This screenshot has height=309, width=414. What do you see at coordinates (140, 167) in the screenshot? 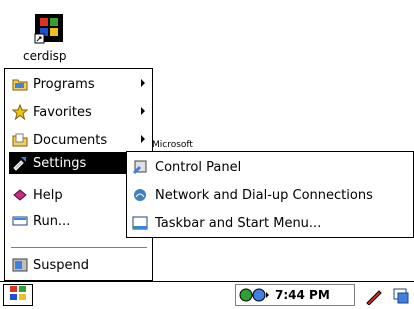
I see `control-panel-icon` at bounding box center [140, 167].